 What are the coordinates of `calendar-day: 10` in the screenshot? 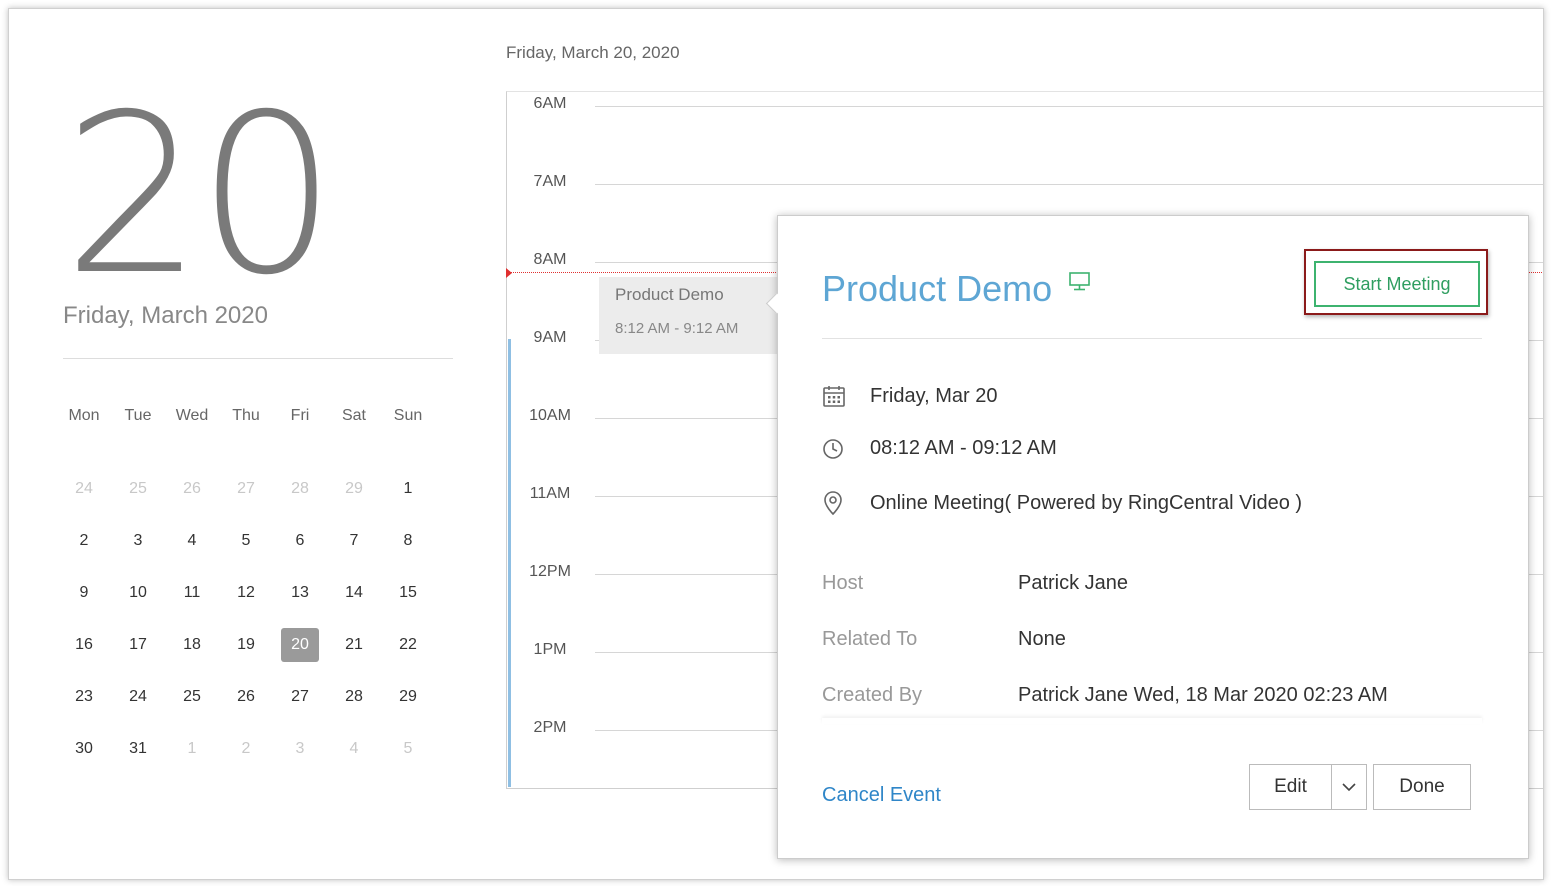 It's located at (138, 593).